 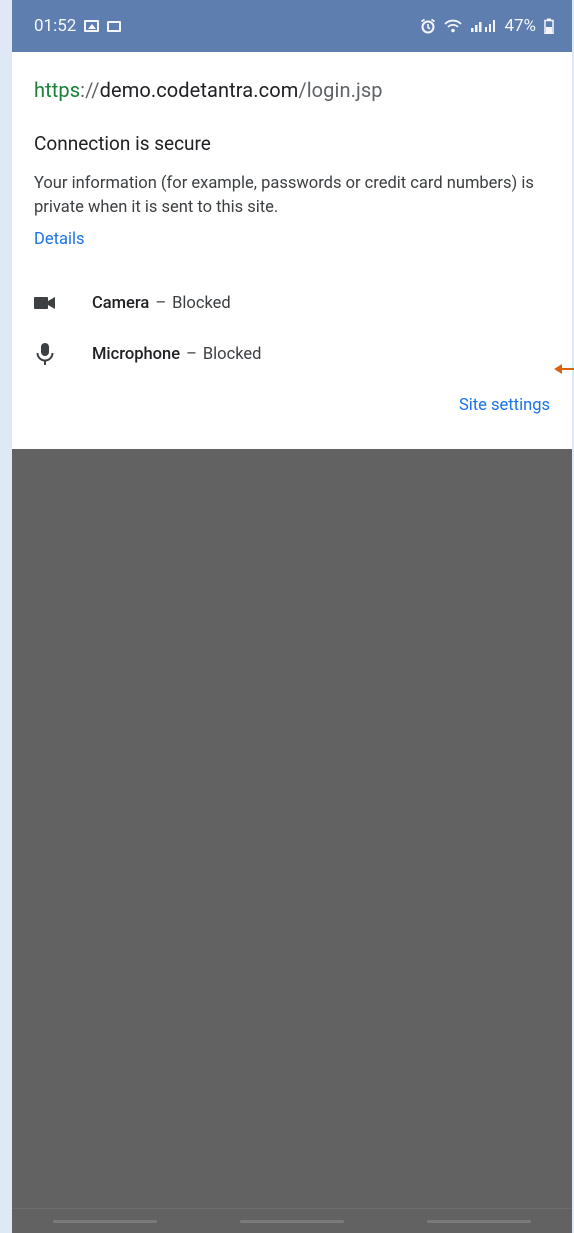 I want to click on status-bar: 01:52 47%, so click(x=292, y=26).